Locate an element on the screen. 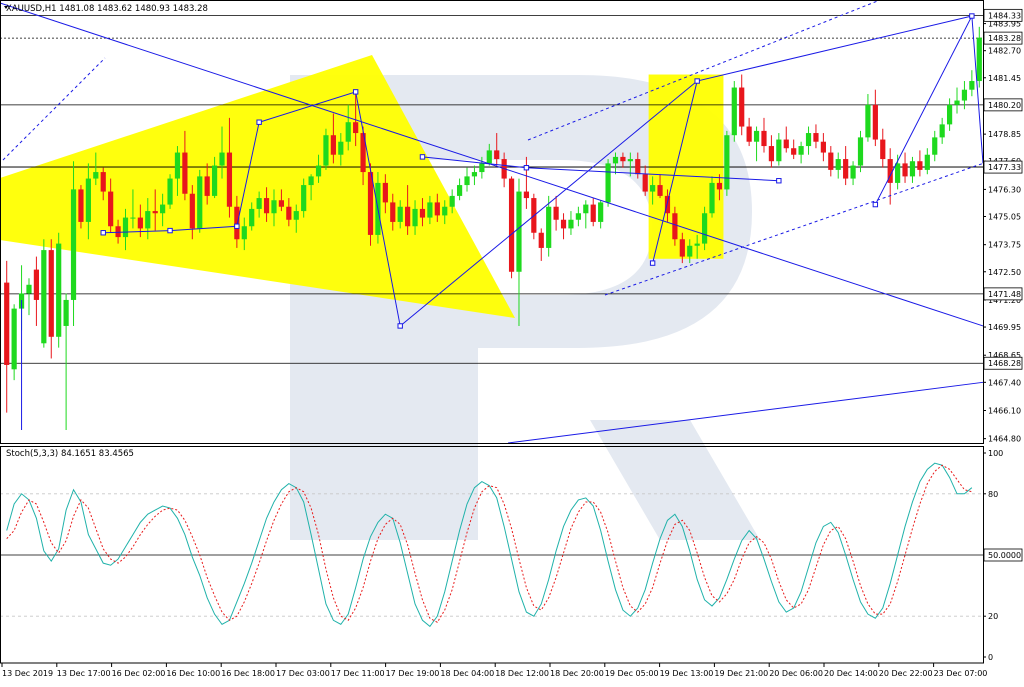 This screenshot has width=1024, height=687. pattern-rectangle is located at coordinates (686, 166).